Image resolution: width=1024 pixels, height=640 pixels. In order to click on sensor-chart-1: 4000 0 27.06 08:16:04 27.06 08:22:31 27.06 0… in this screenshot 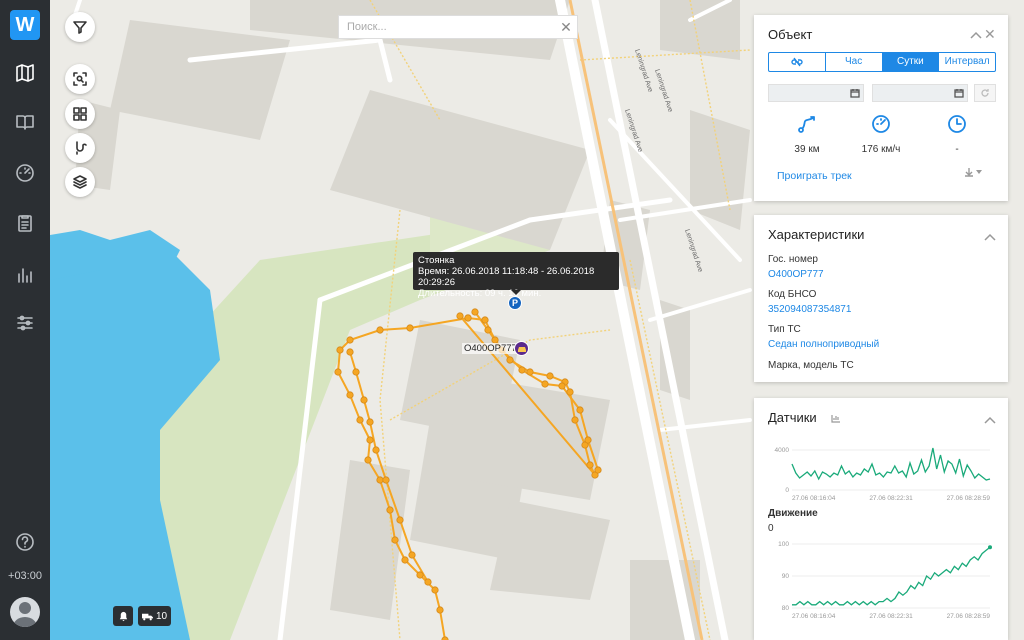, I will do `click(880, 470)`.